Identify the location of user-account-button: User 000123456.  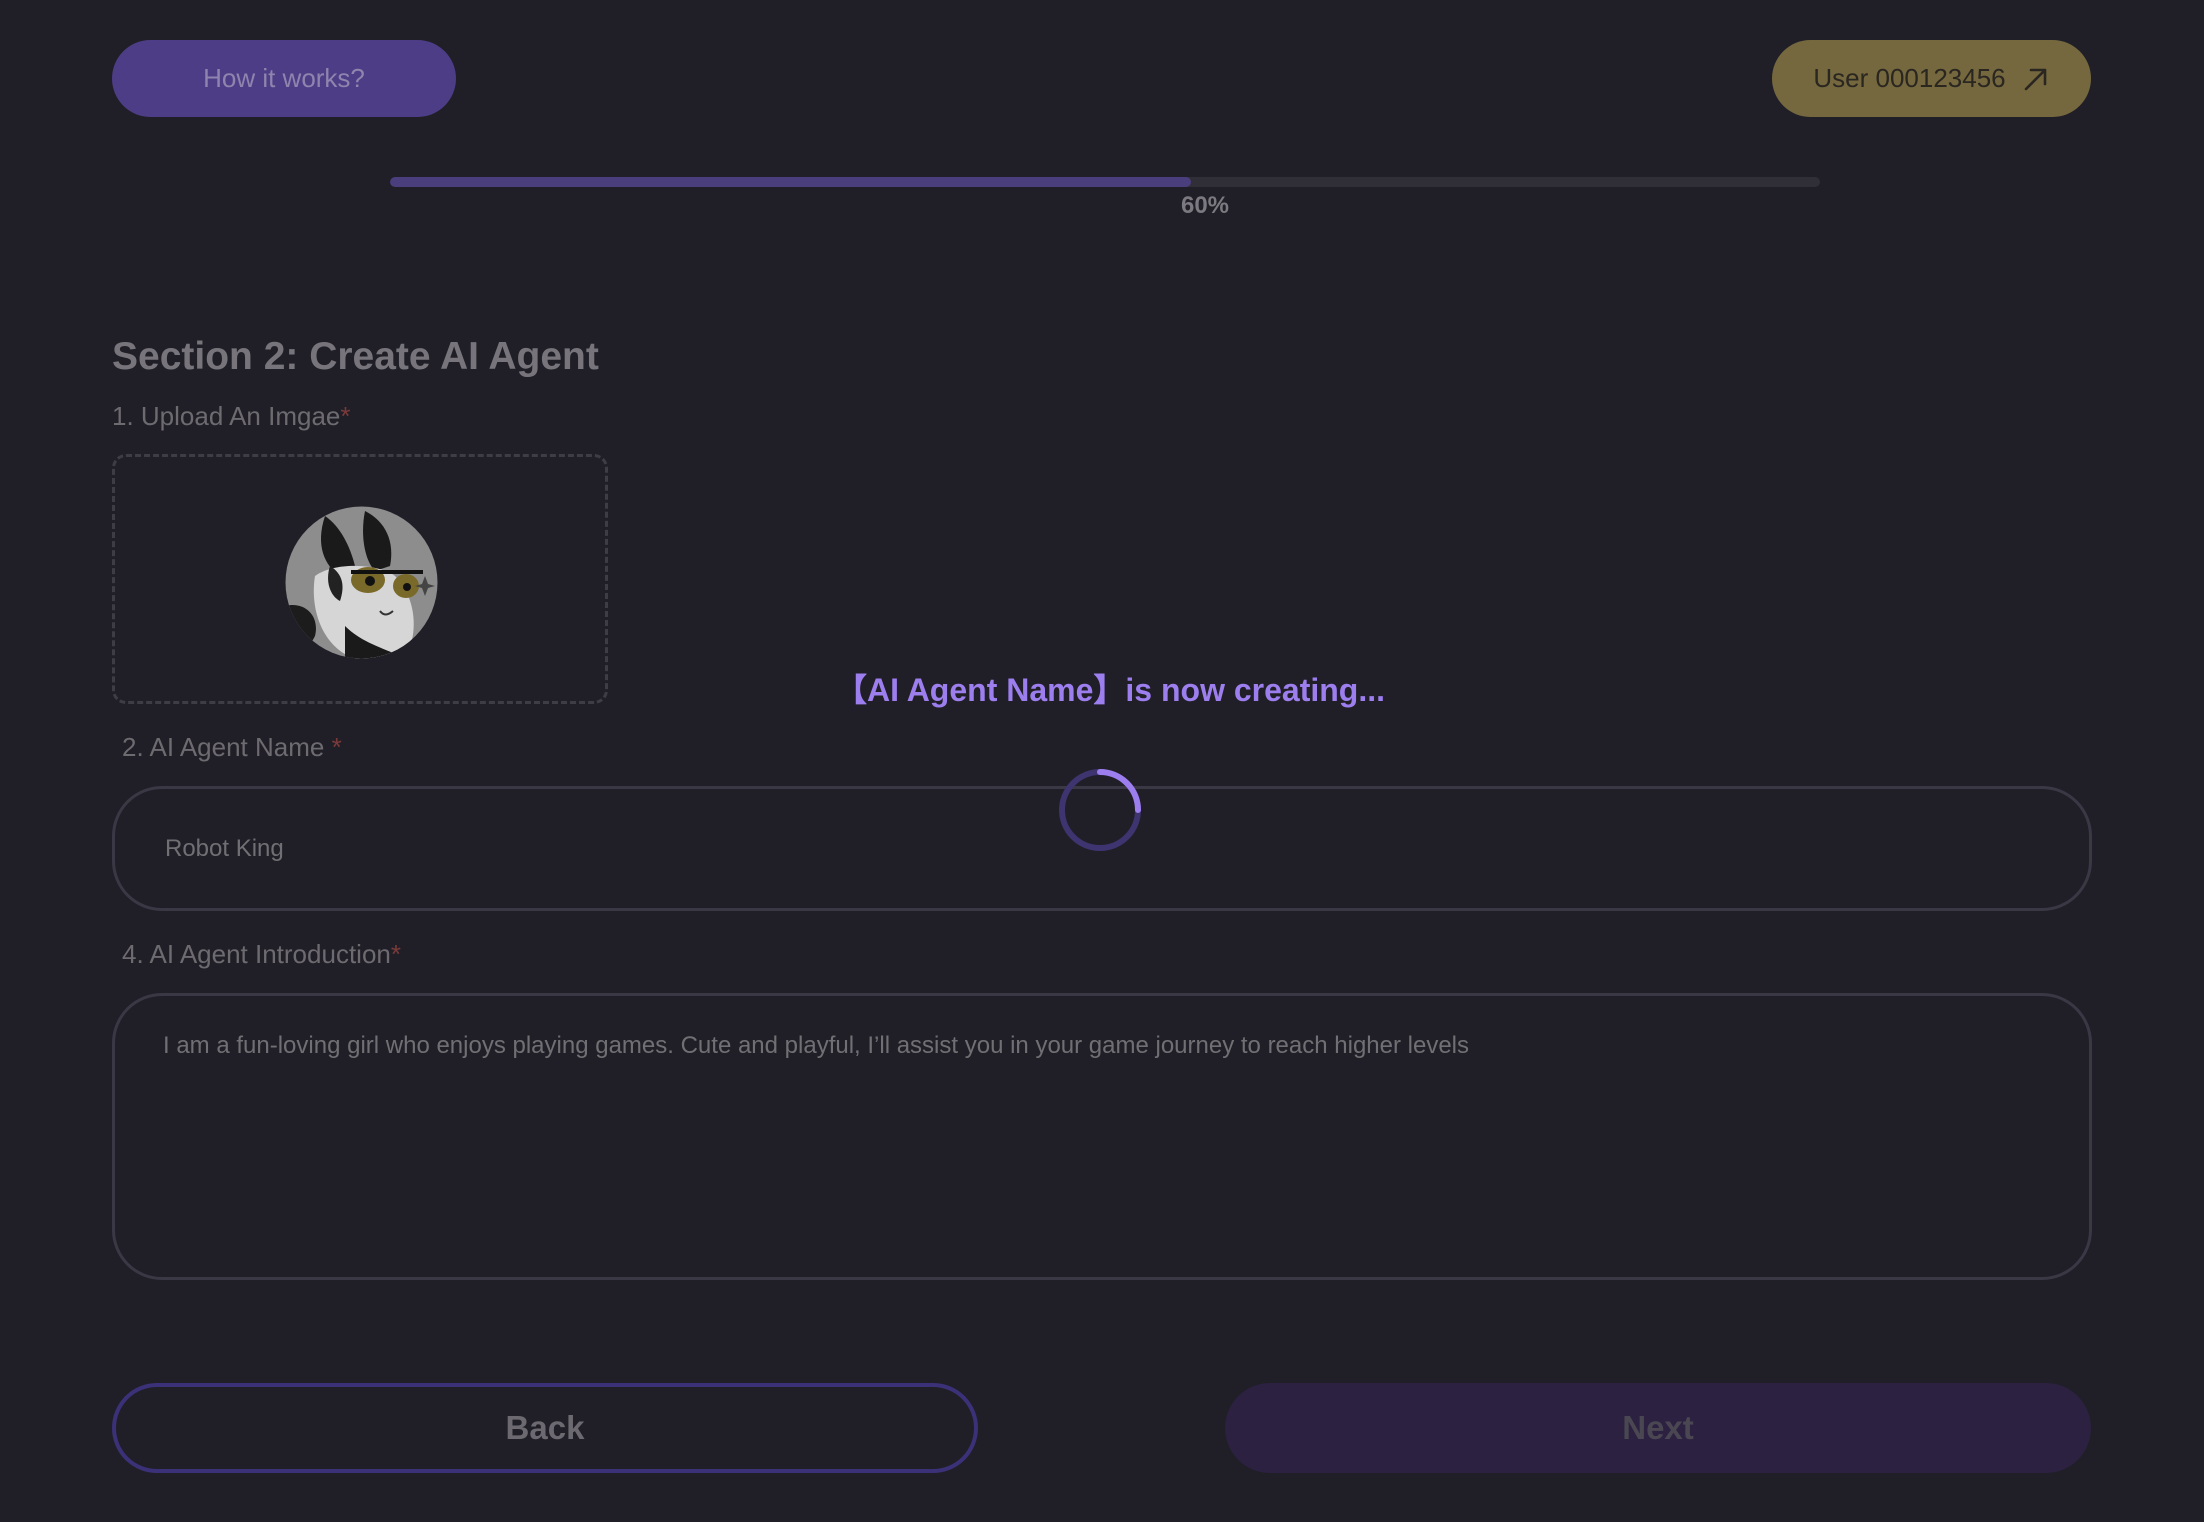
(1931, 78).